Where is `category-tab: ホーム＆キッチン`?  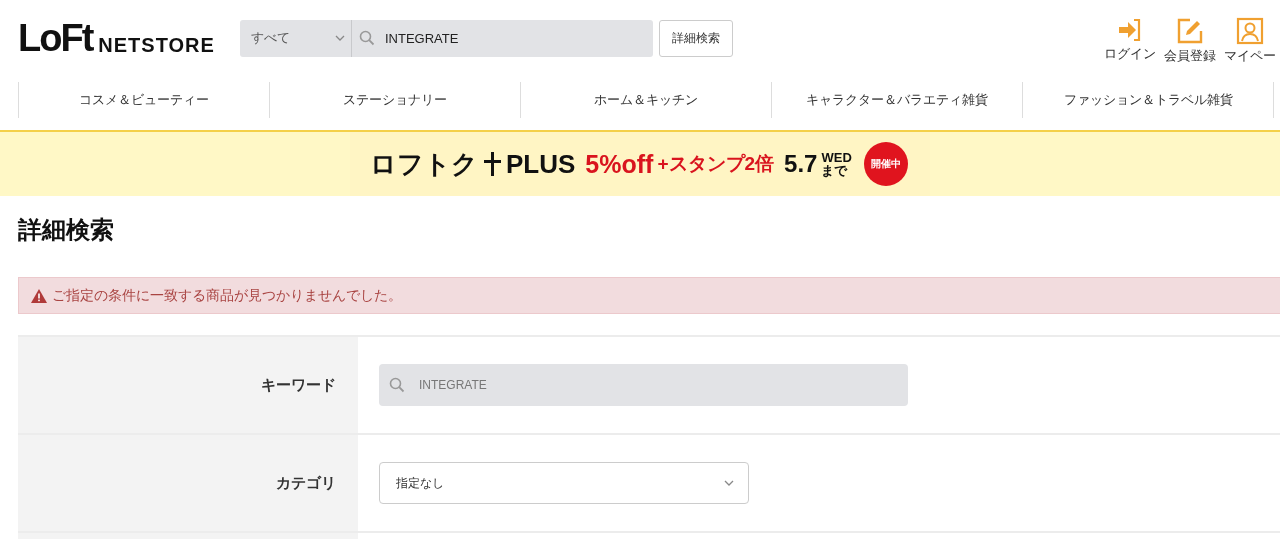
category-tab: ホーム＆キッチン is located at coordinates (645, 100).